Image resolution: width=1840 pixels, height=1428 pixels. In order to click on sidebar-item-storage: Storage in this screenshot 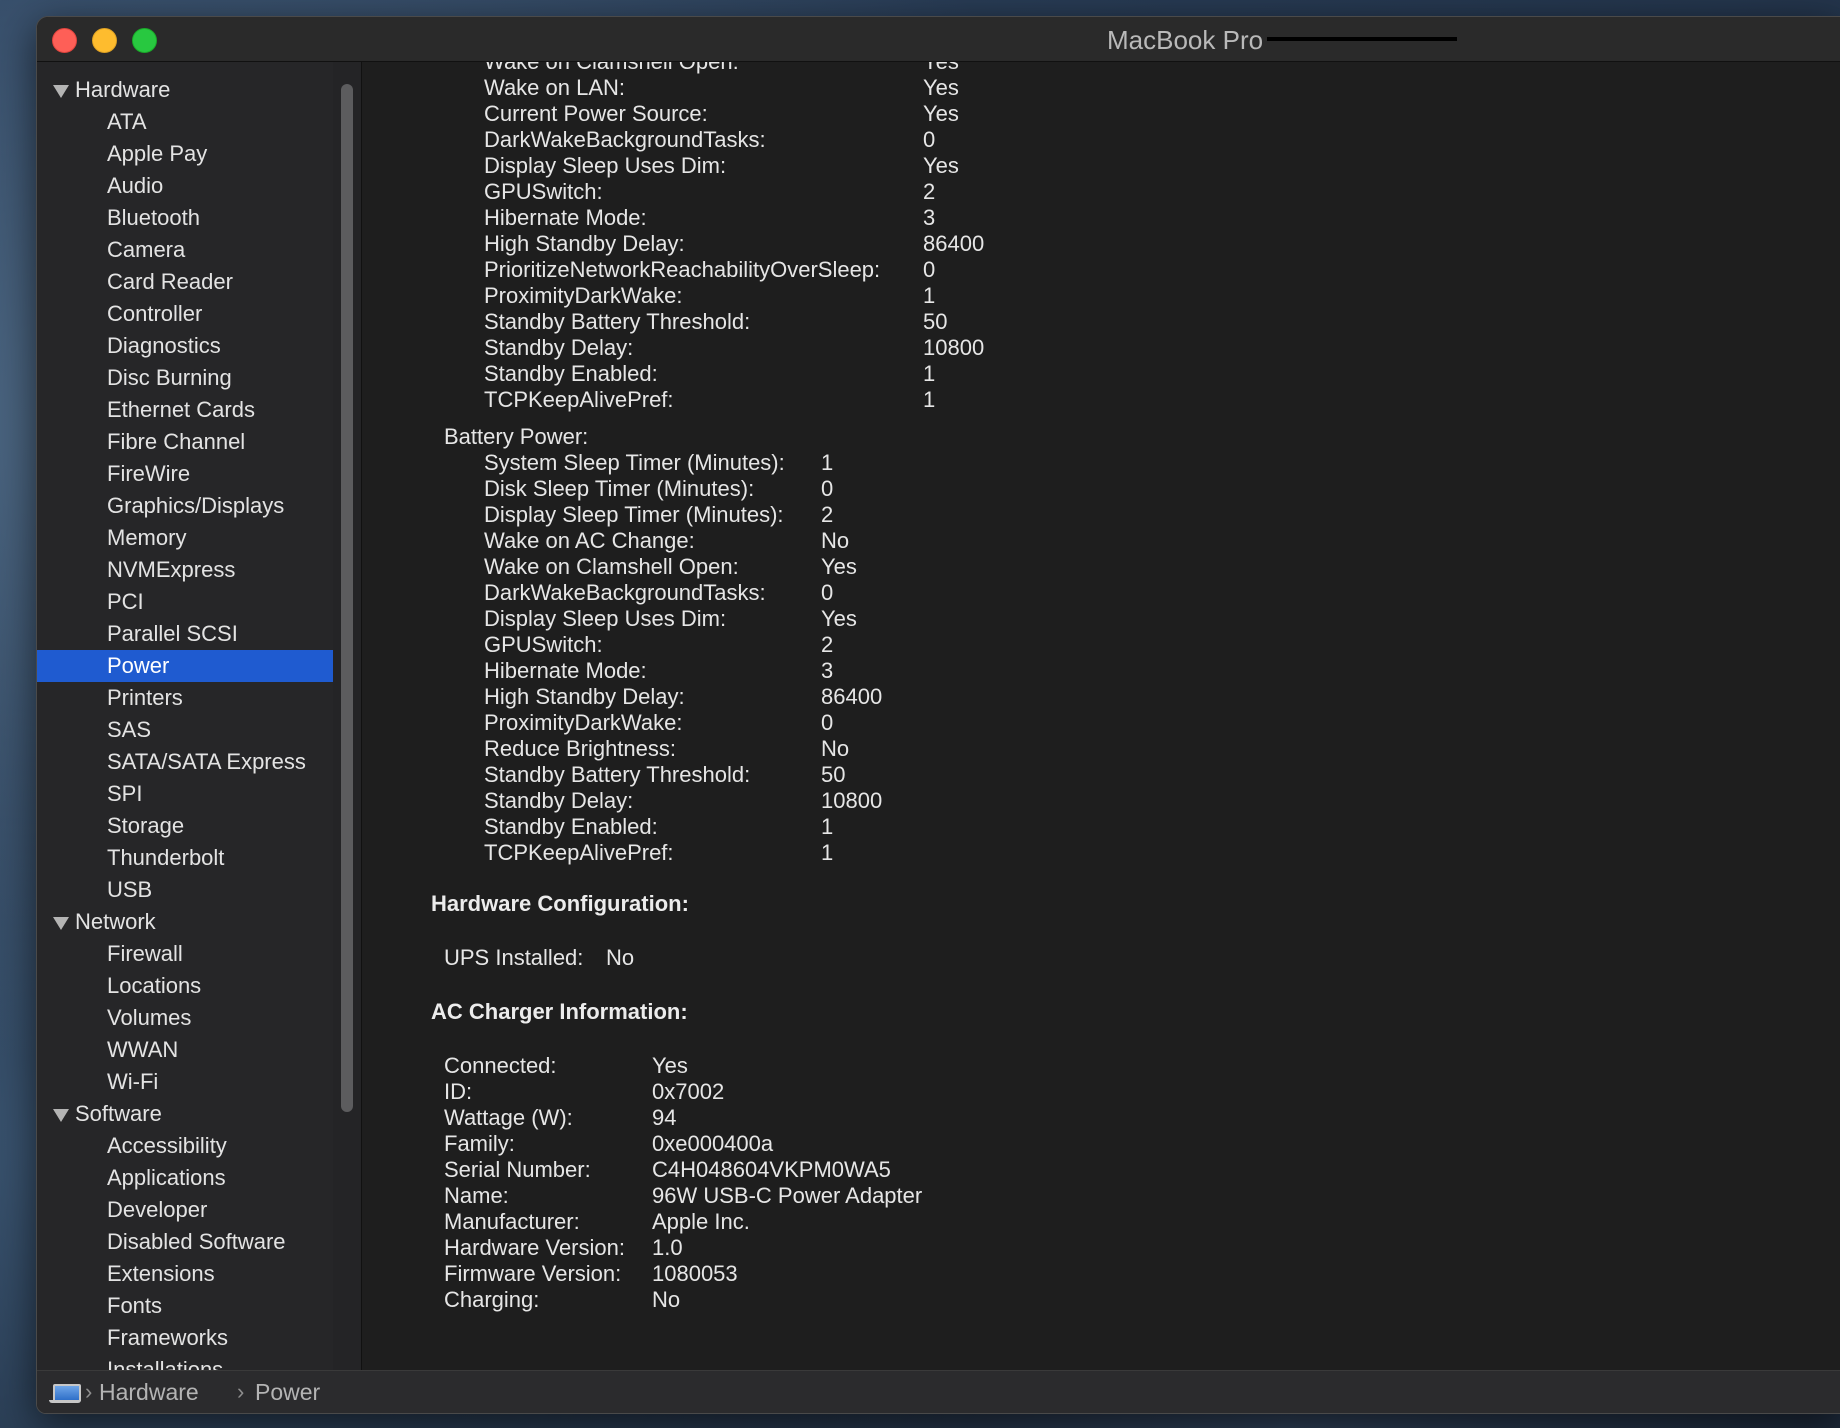, I will do `click(185, 826)`.